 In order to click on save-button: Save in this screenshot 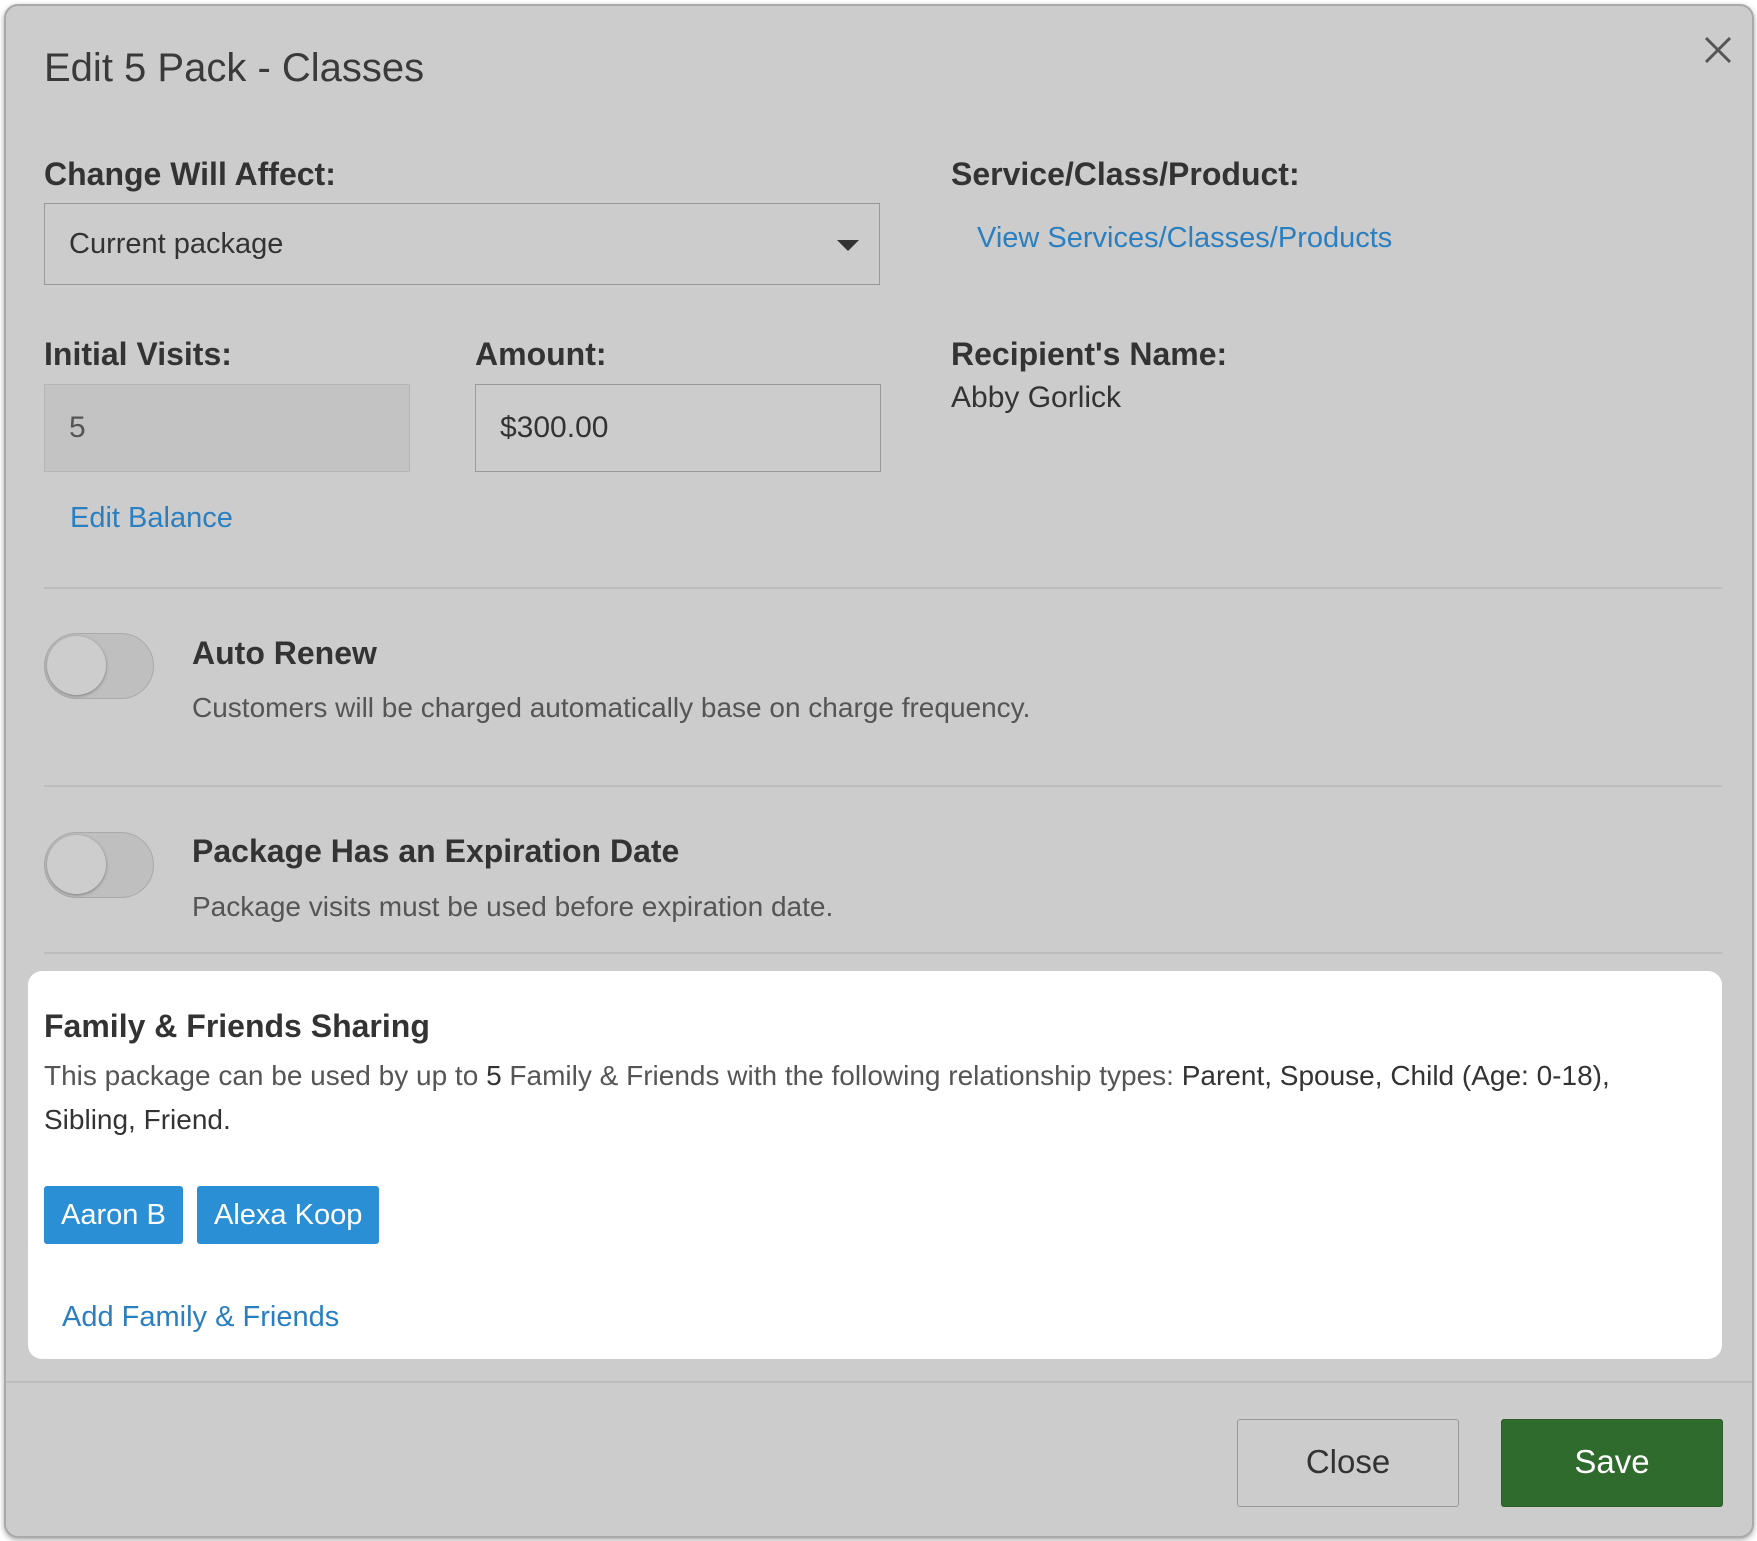, I will do `click(1612, 1463)`.